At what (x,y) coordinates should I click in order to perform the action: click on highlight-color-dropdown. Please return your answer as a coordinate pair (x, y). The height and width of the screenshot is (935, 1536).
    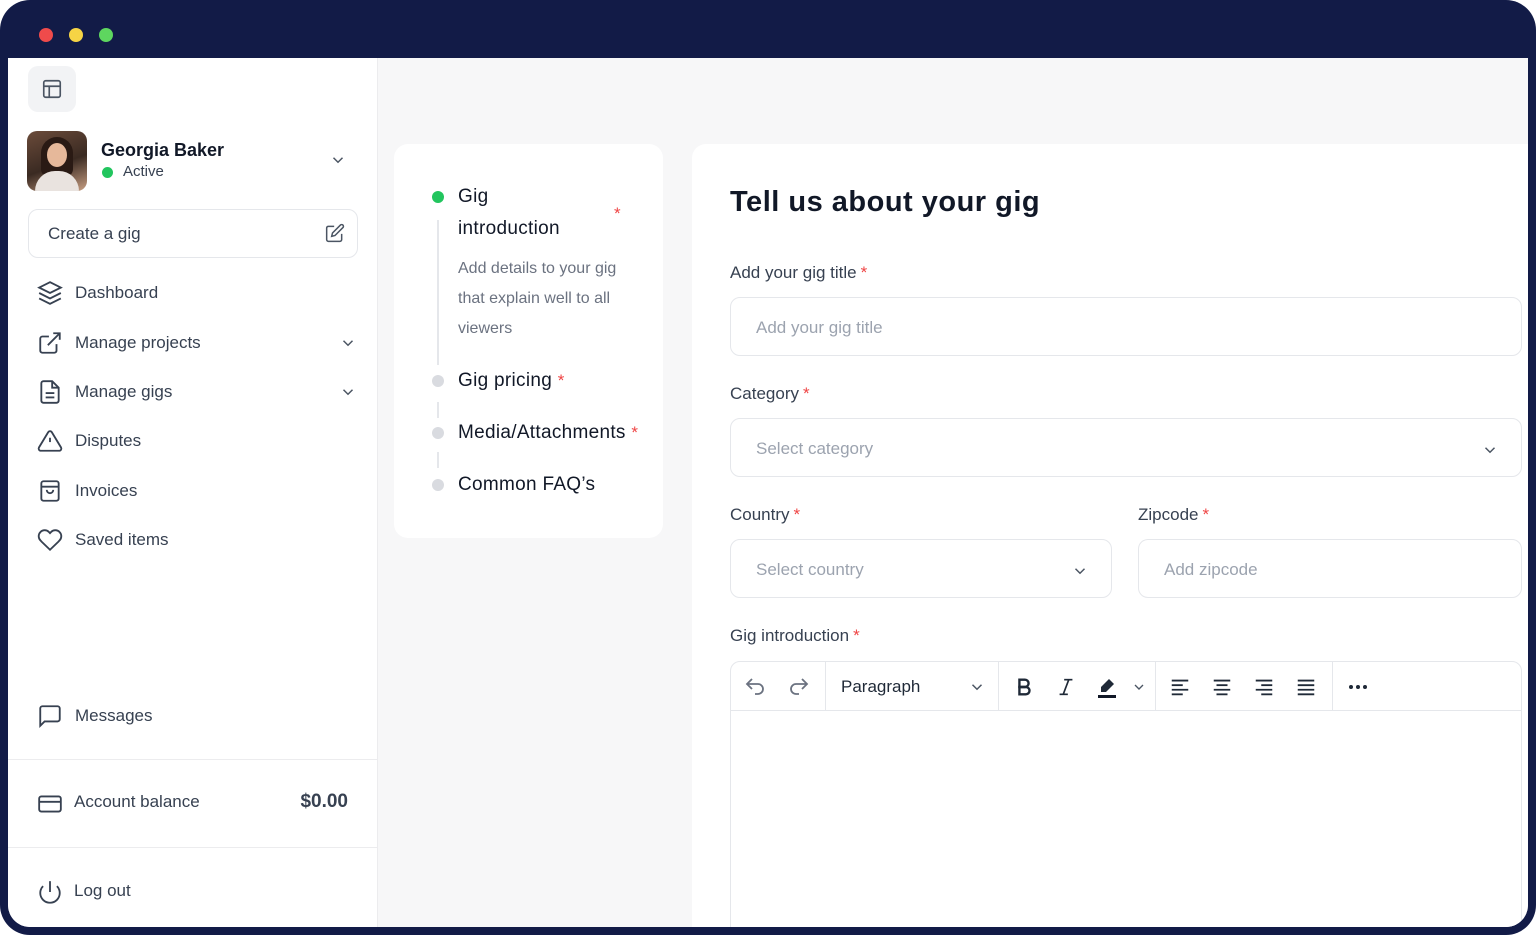
    Looking at the image, I should click on (1139, 687).